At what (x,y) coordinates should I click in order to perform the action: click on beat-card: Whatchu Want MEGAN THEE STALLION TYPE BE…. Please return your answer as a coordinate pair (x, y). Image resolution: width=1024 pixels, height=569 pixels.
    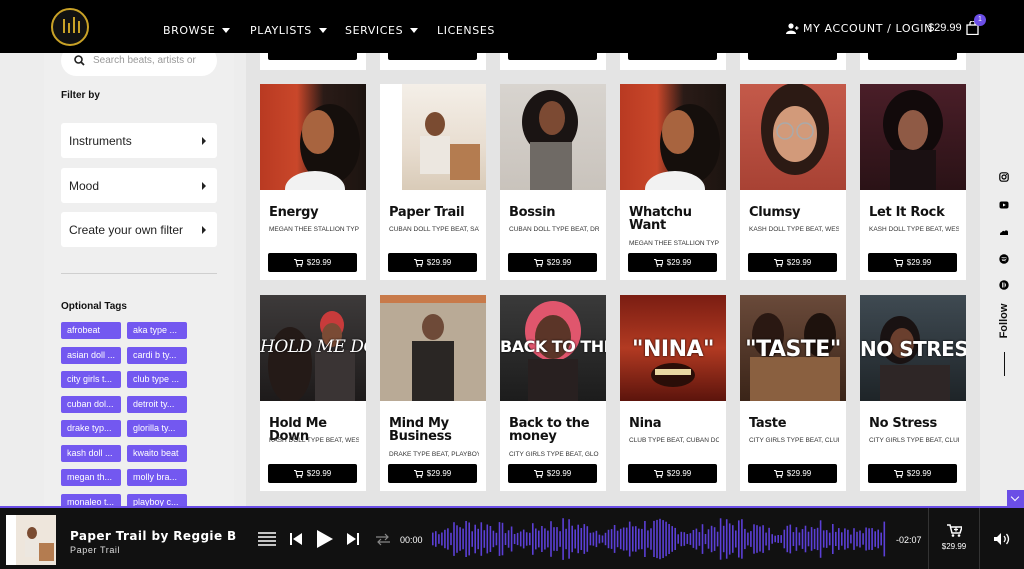
    Looking at the image, I should click on (673, 182).